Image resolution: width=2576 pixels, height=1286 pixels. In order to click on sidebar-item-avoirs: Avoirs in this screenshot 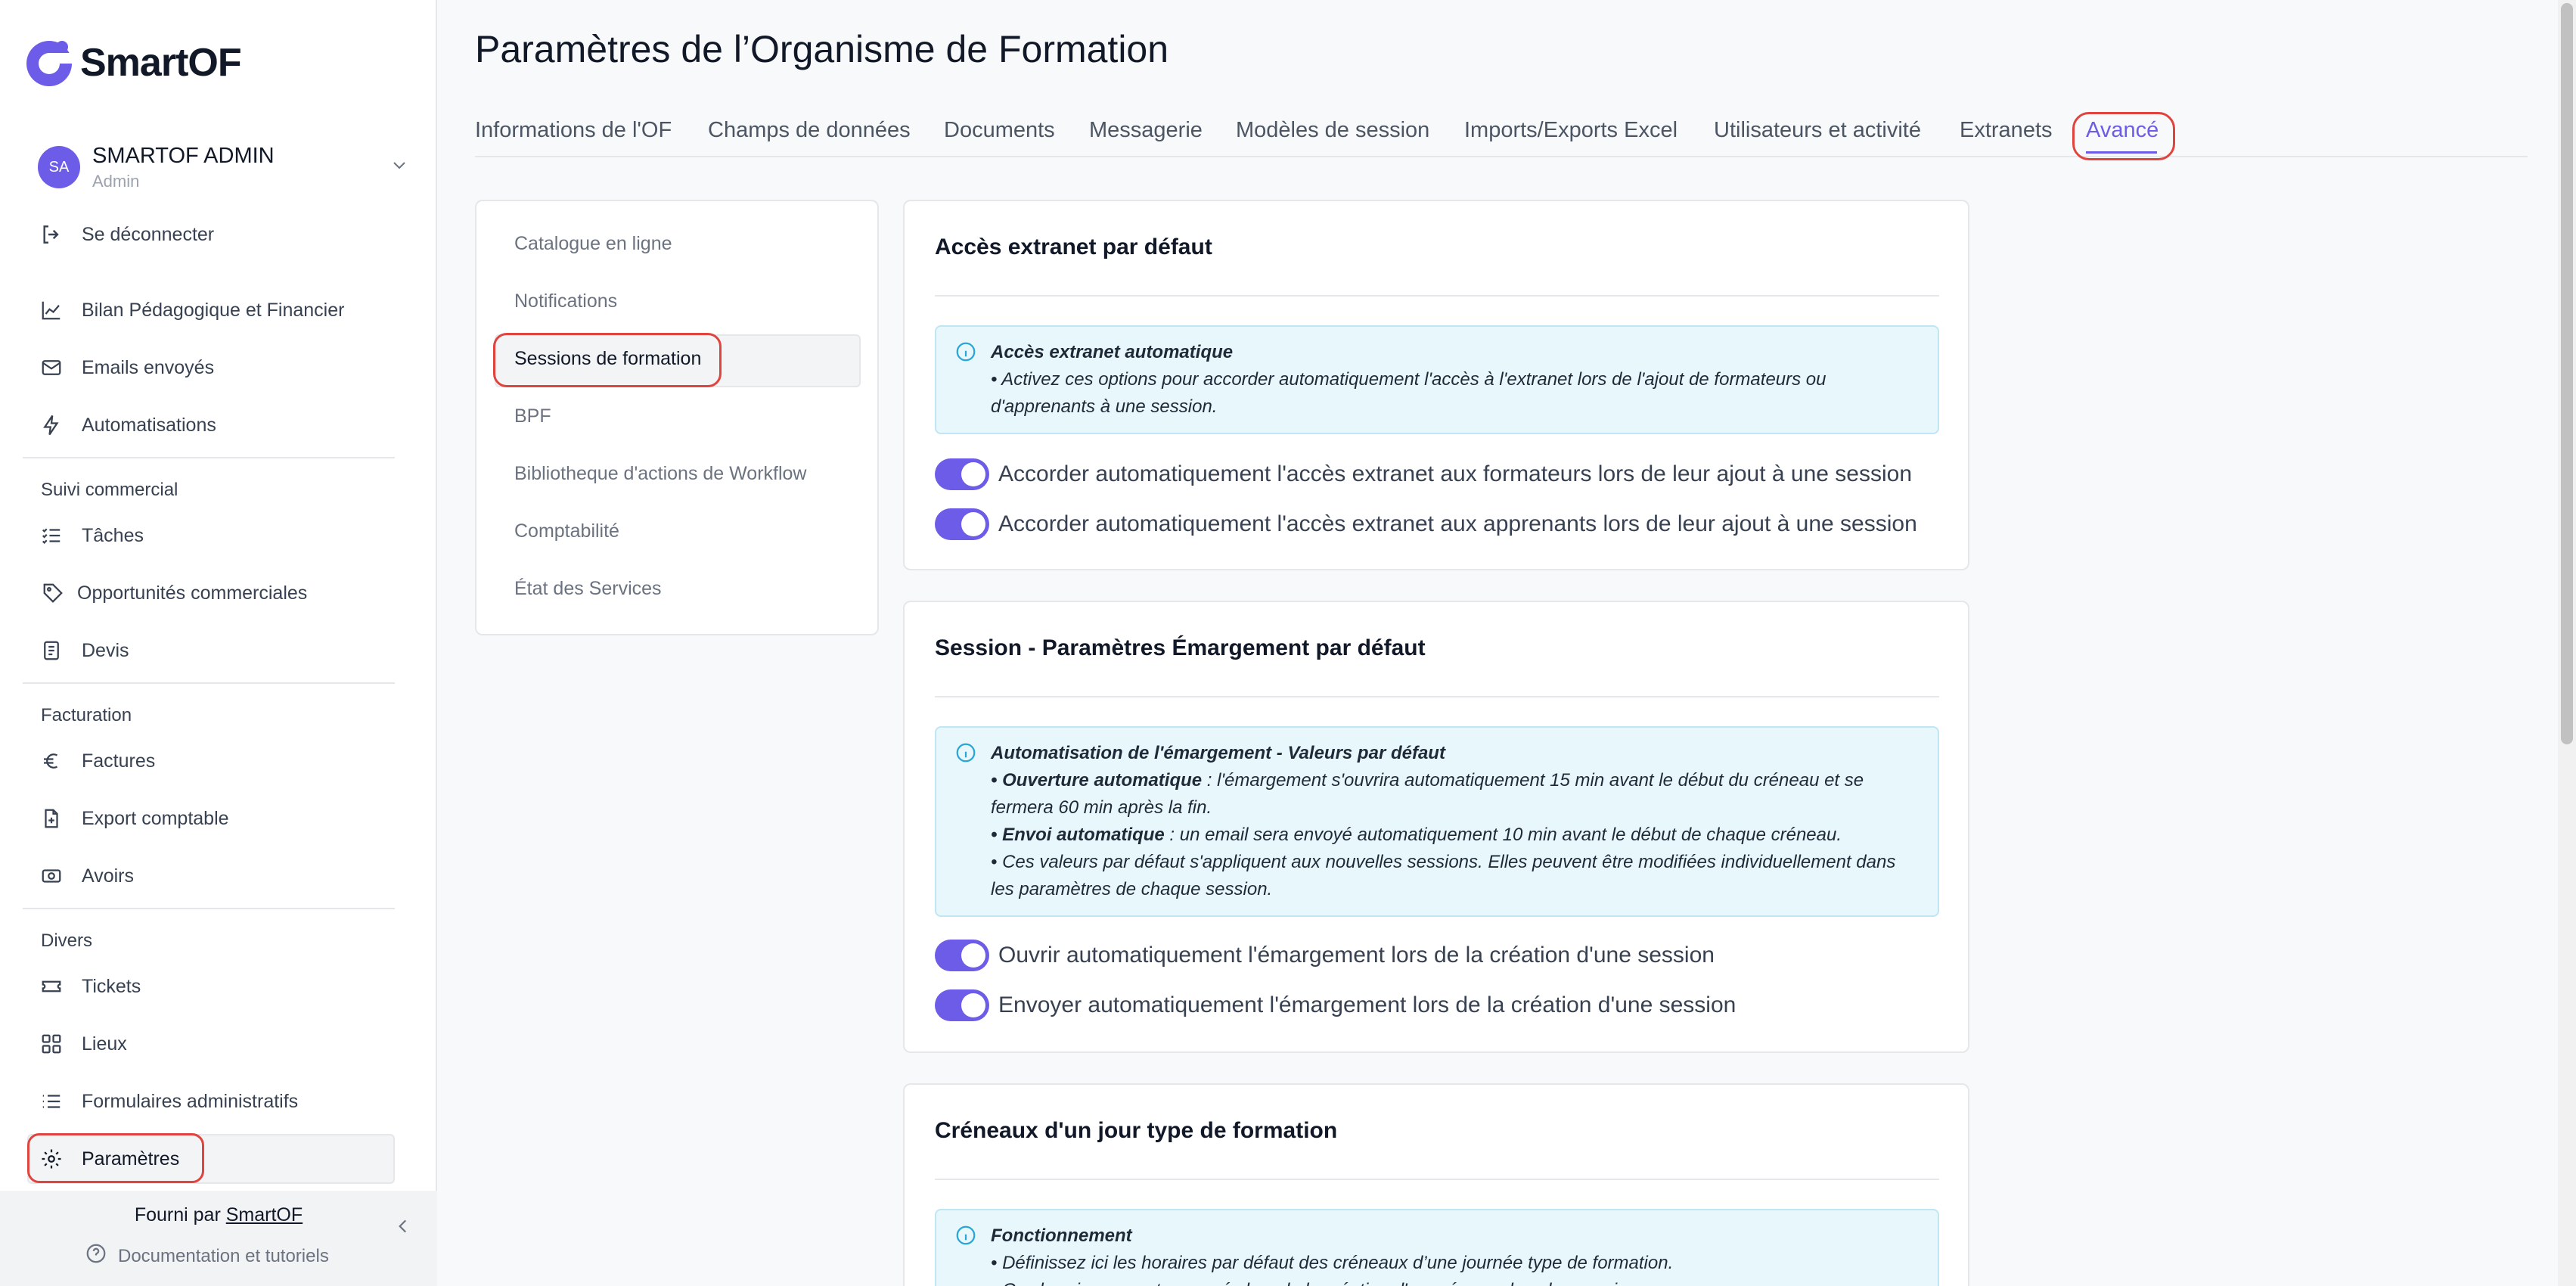, I will do `click(86, 876)`.